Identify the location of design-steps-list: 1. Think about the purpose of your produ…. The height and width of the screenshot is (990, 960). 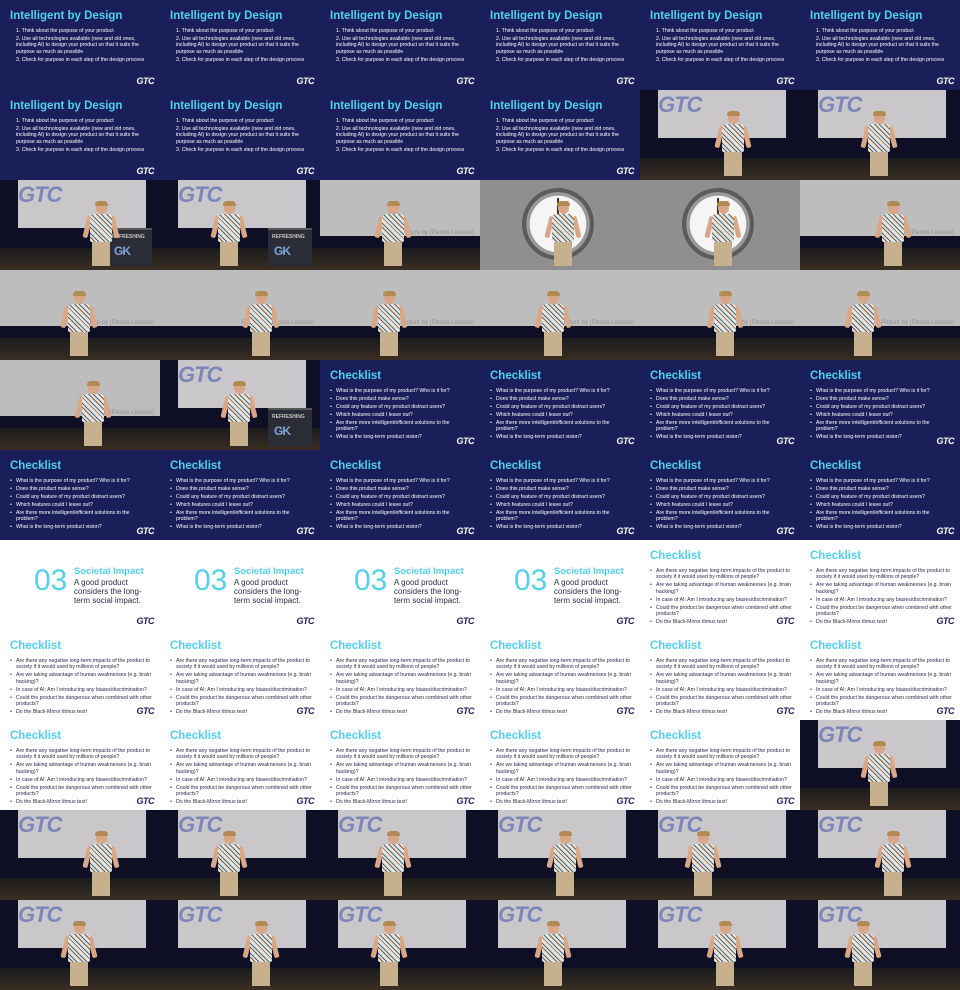
(81, 46).